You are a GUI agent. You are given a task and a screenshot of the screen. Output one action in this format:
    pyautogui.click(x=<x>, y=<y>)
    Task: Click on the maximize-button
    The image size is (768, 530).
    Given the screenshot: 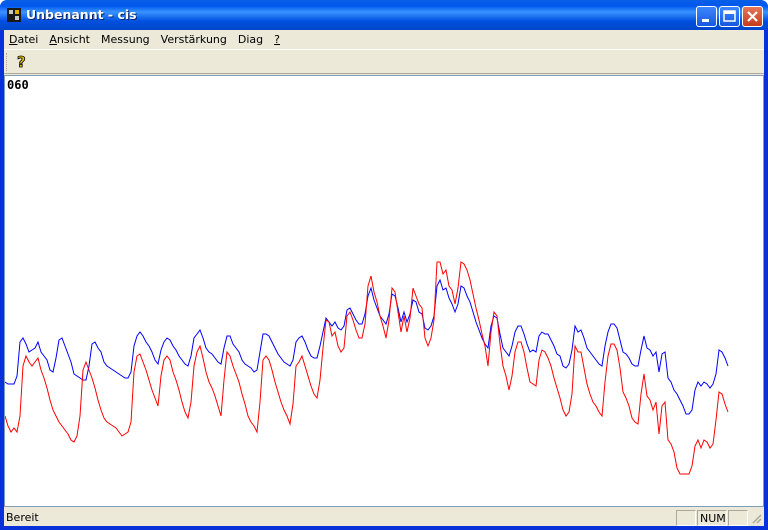 What is the action you would take?
    pyautogui.click(x=729, y=16)
    